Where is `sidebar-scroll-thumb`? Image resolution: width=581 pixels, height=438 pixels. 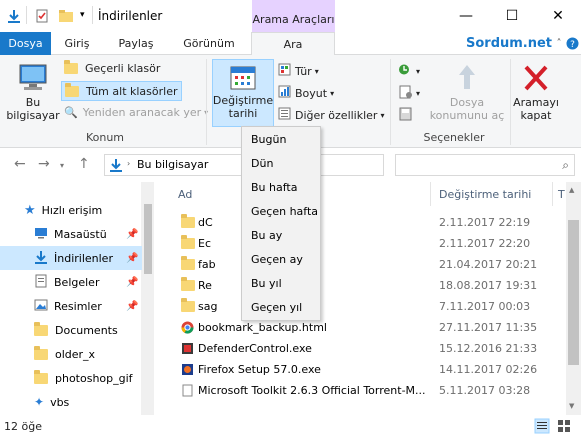 sidebar-scroll-thumb is located at coordinates (148, 239).